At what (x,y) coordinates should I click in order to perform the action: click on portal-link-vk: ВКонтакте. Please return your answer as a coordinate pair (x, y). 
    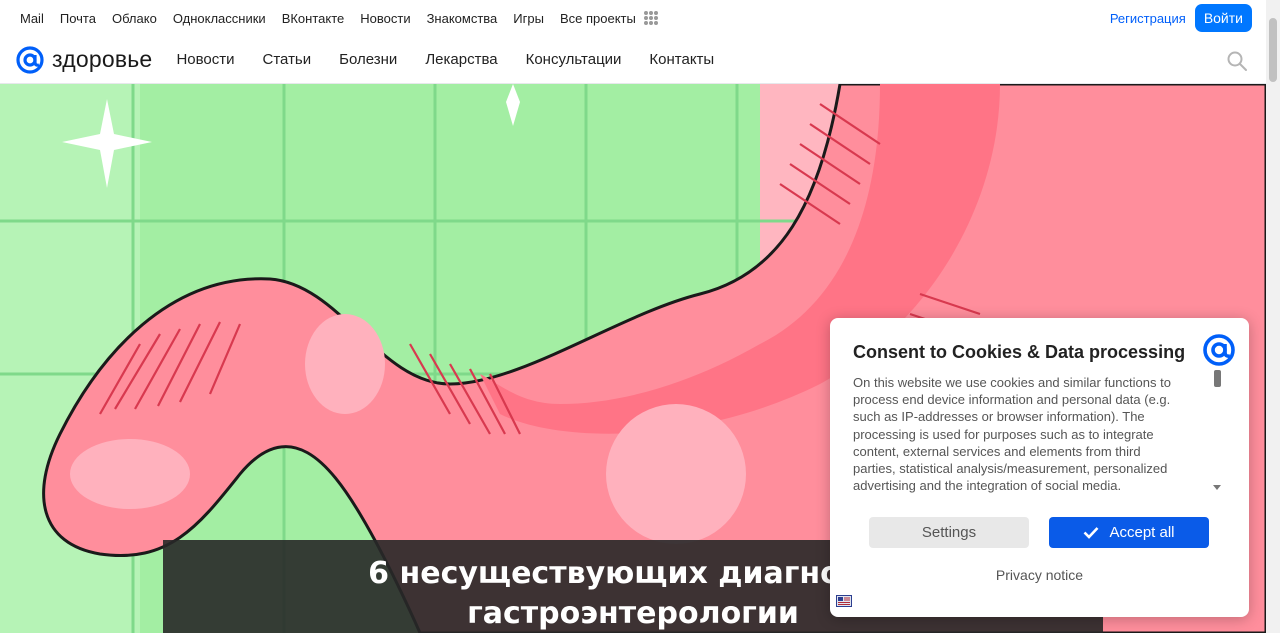
    Looking at the image, I should click on (313, 18).